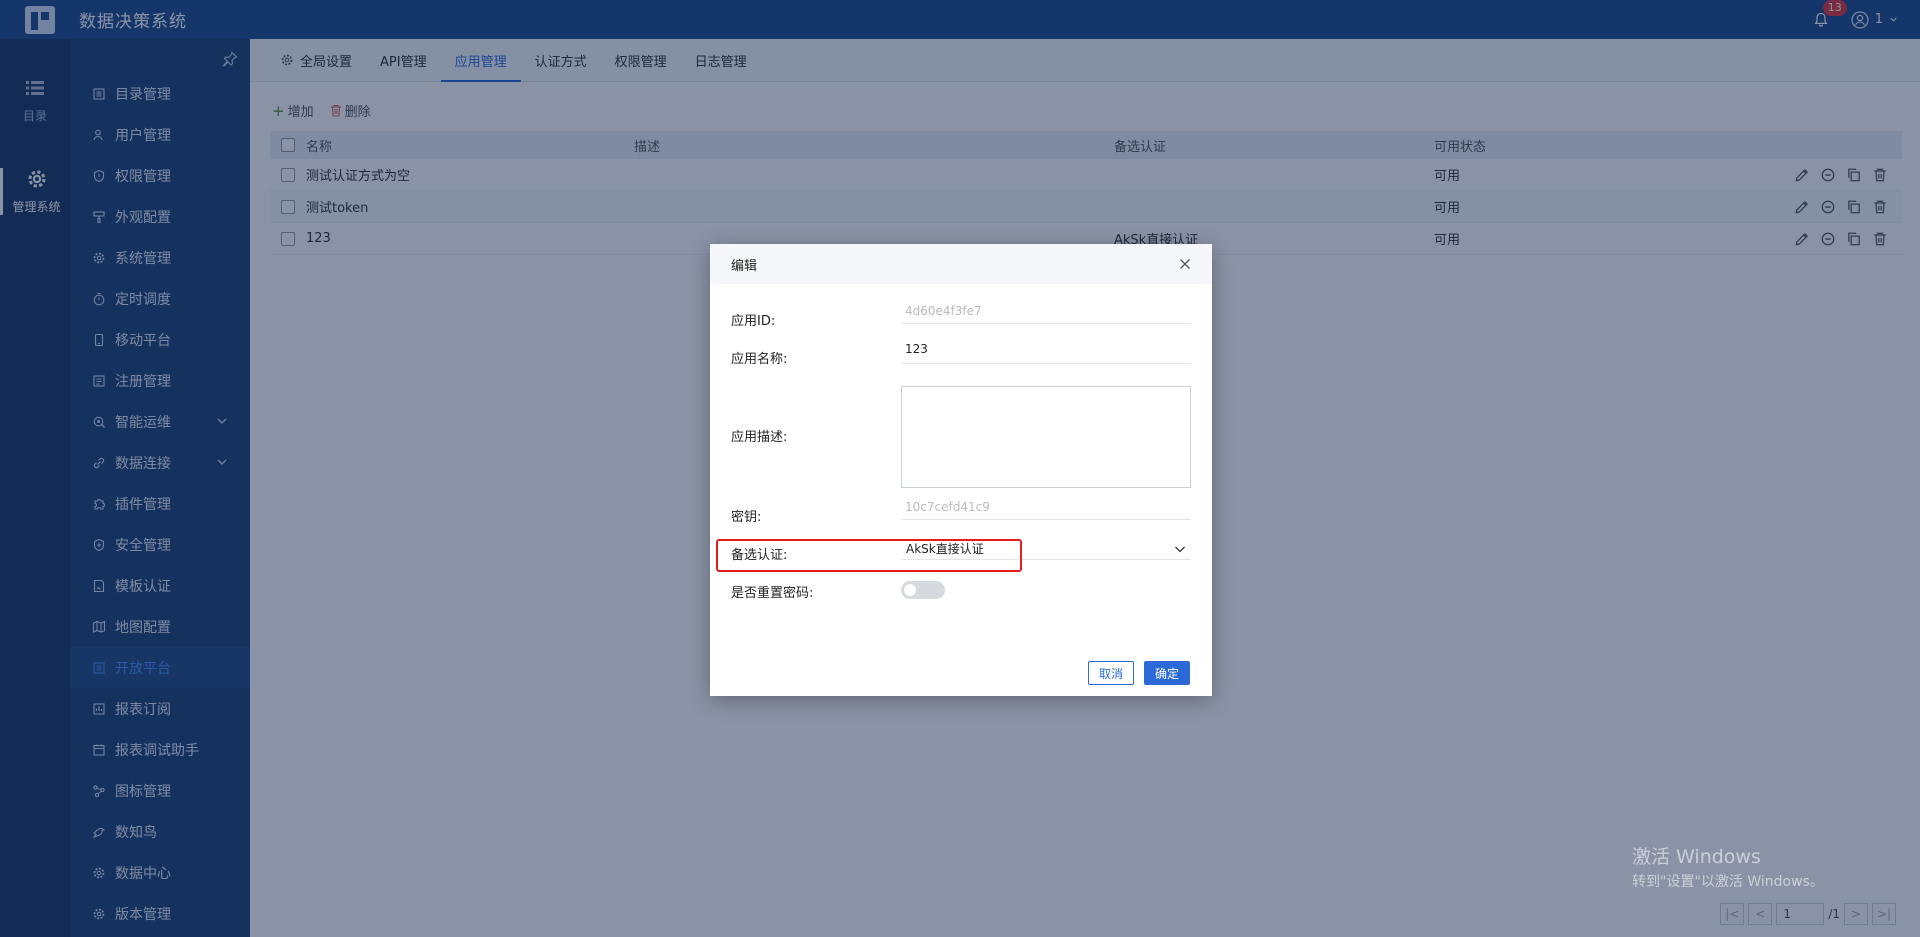 This screenshot has height=937, width=1920. I want to click on alt-auth-highlight-box, so click(869, 555).